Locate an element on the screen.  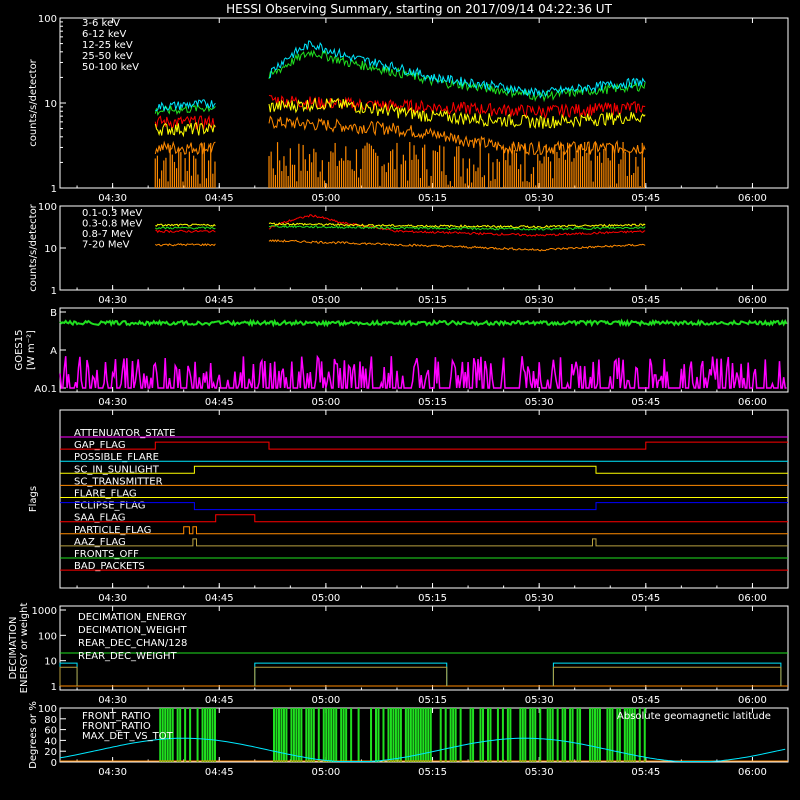
series-goes-short is located at coordinates (423, 371).